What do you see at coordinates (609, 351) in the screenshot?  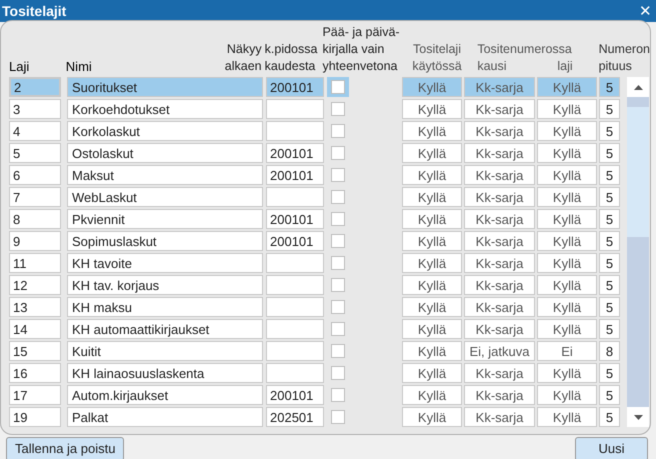 I see `table-cell: 8` at bounding box center [609, 351].